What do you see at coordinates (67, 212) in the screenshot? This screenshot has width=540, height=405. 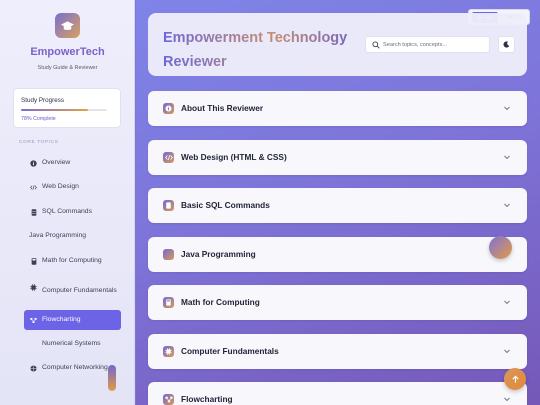 I see `sidebar-item-label: SQL Commands` at bounding box center [67, 212].